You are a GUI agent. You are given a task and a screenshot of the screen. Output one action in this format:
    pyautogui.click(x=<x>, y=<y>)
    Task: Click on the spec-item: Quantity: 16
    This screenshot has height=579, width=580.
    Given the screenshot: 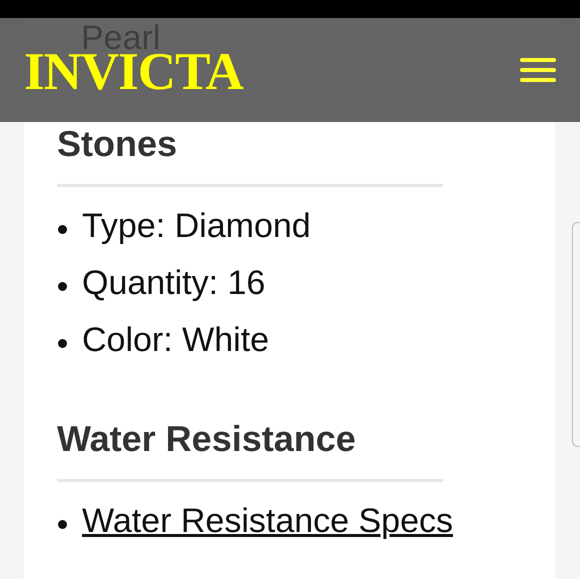 What is the action you would take?
    pyautogui.click(x=174, y=283)
    